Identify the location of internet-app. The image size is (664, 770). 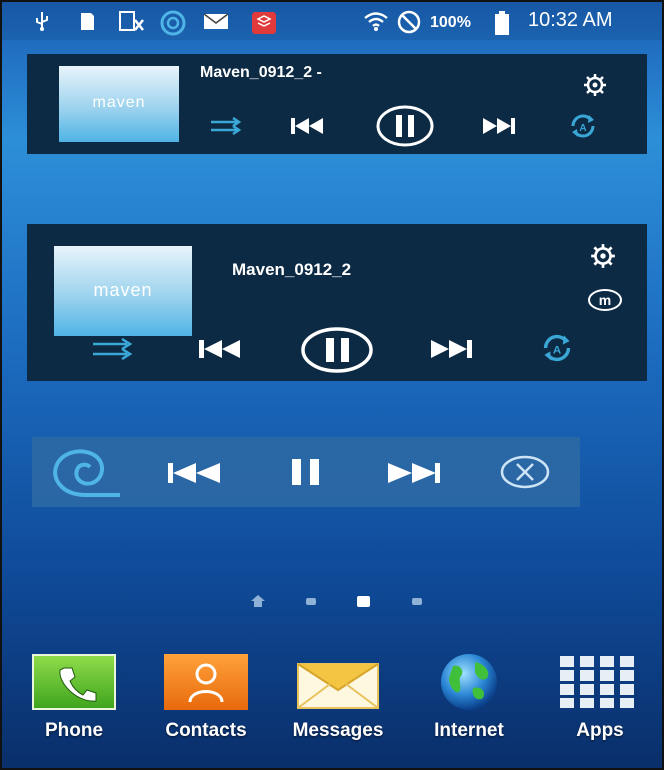
(469, 682).